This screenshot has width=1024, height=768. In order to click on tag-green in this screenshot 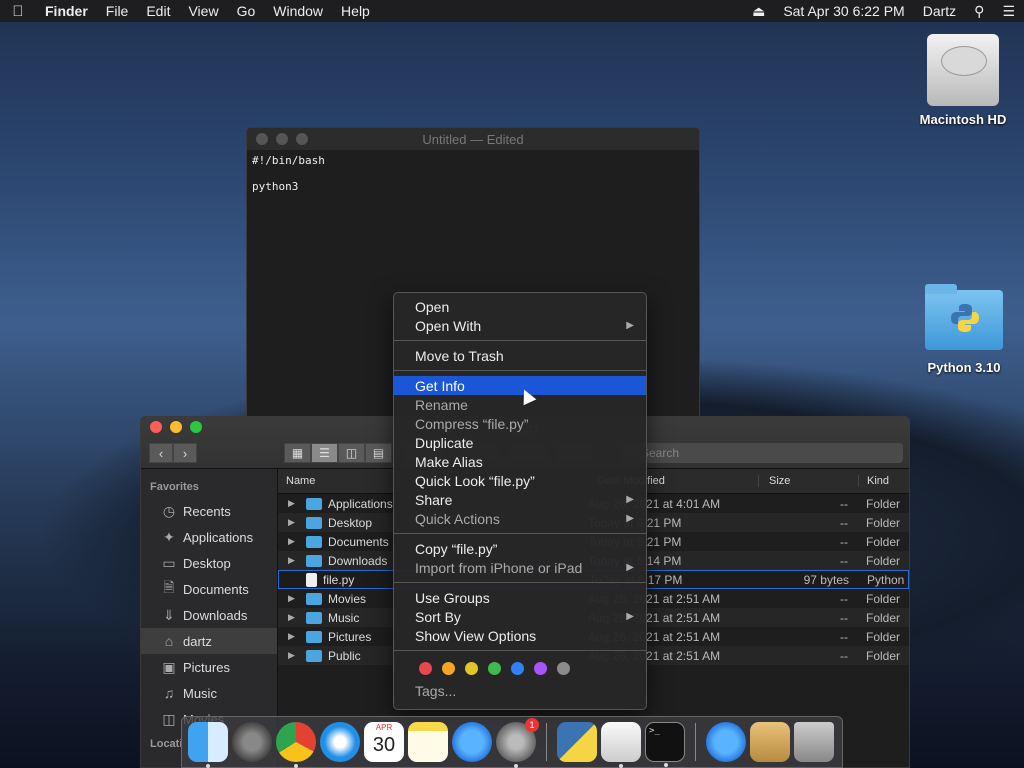, I will do `click(494, 668)`.